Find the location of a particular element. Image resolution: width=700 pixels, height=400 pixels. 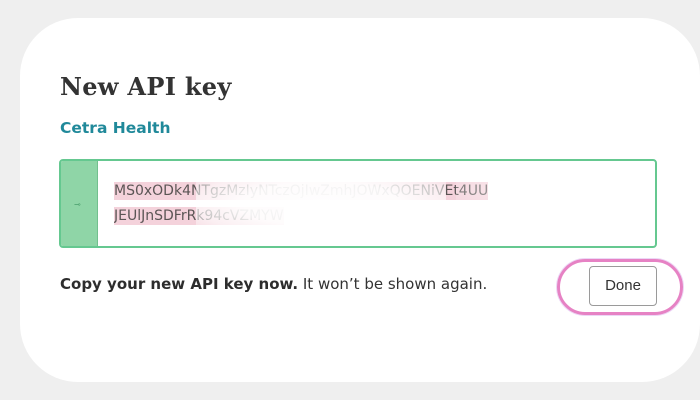

done-button: Done is located at coordinates (623, 286).